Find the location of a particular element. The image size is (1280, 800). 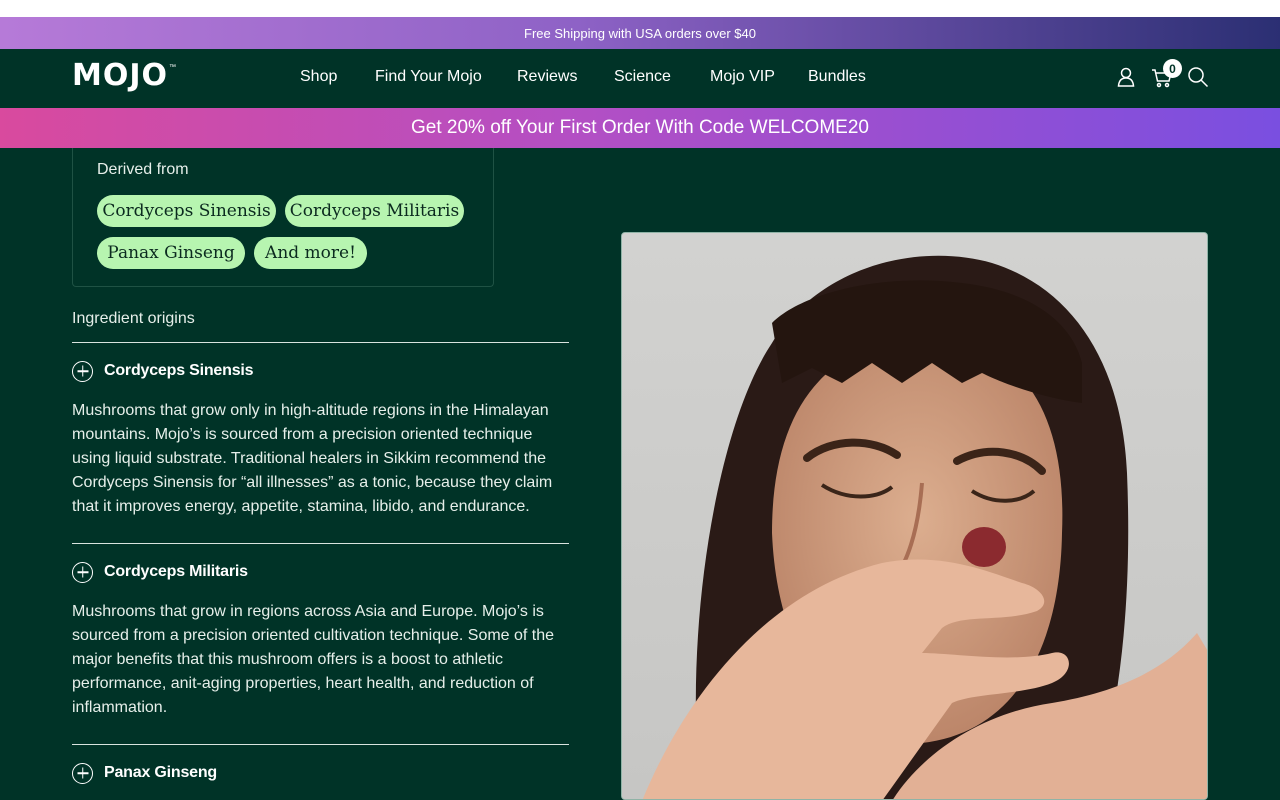

nav-bundles: Bundles is located at coordinates (837, 77).